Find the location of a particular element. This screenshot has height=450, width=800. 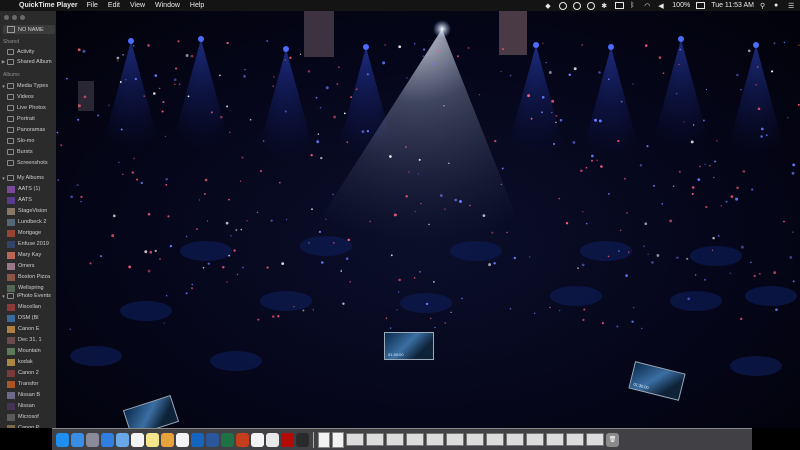

sidebar-item-event: DSM (Bl is located at coordinates (28, 318).